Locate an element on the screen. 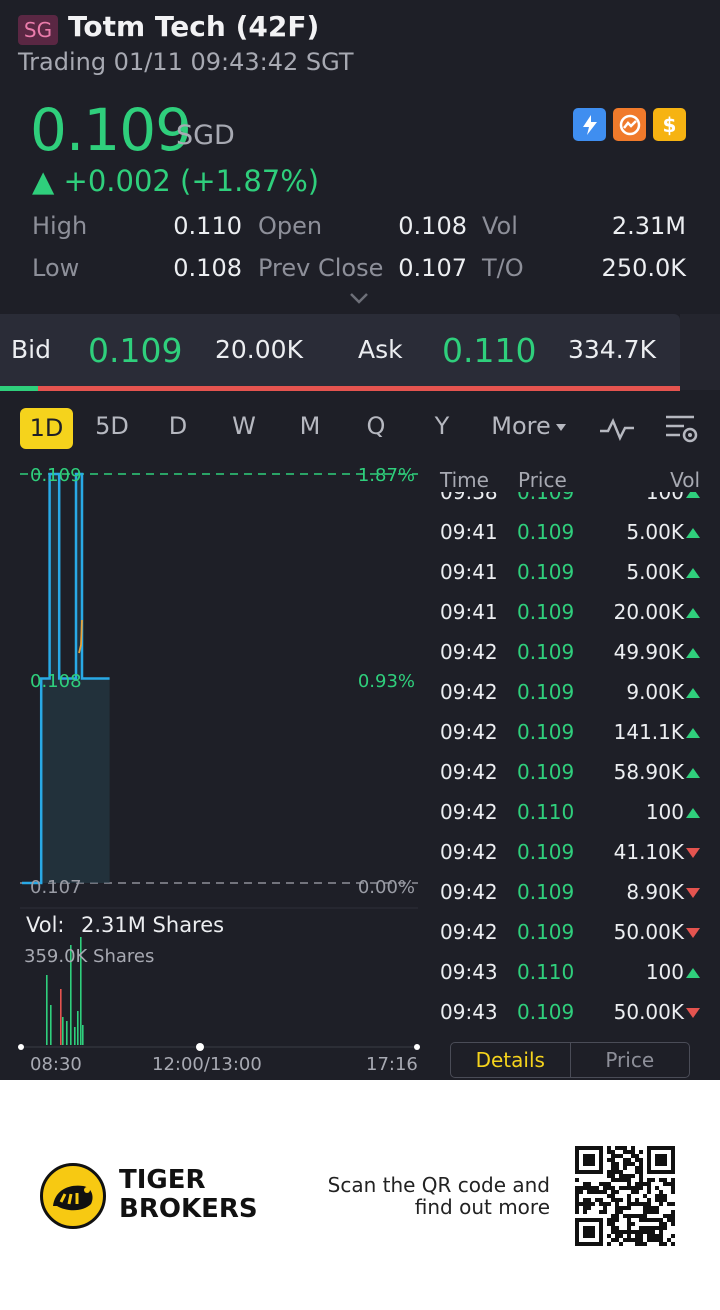 The width and height of the screenshot is (720, 1310). currency: SGD is located at coordinates (205, 135).